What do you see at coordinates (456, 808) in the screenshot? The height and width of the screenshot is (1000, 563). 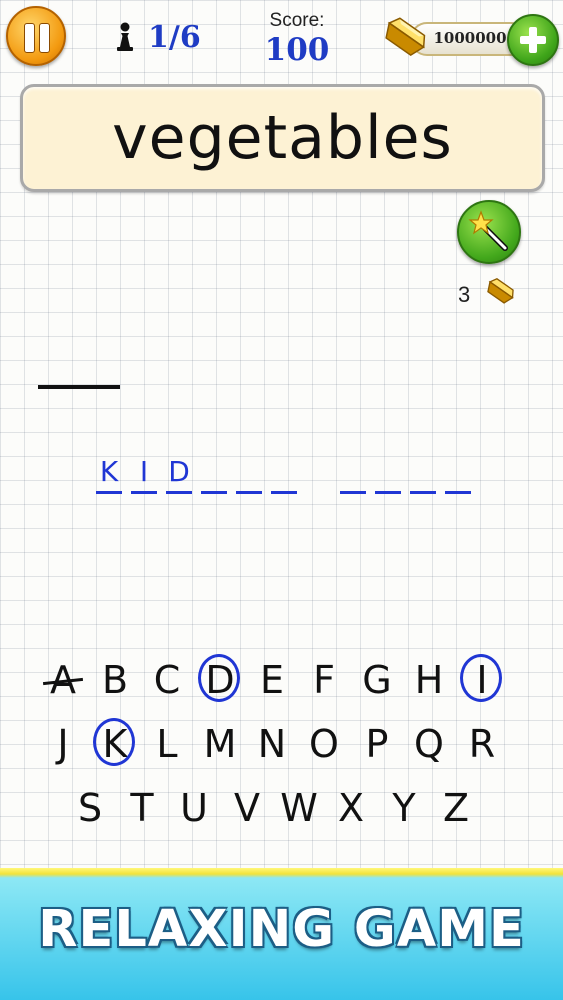 I see `key-z: Z` at bounding box center [456, 808].